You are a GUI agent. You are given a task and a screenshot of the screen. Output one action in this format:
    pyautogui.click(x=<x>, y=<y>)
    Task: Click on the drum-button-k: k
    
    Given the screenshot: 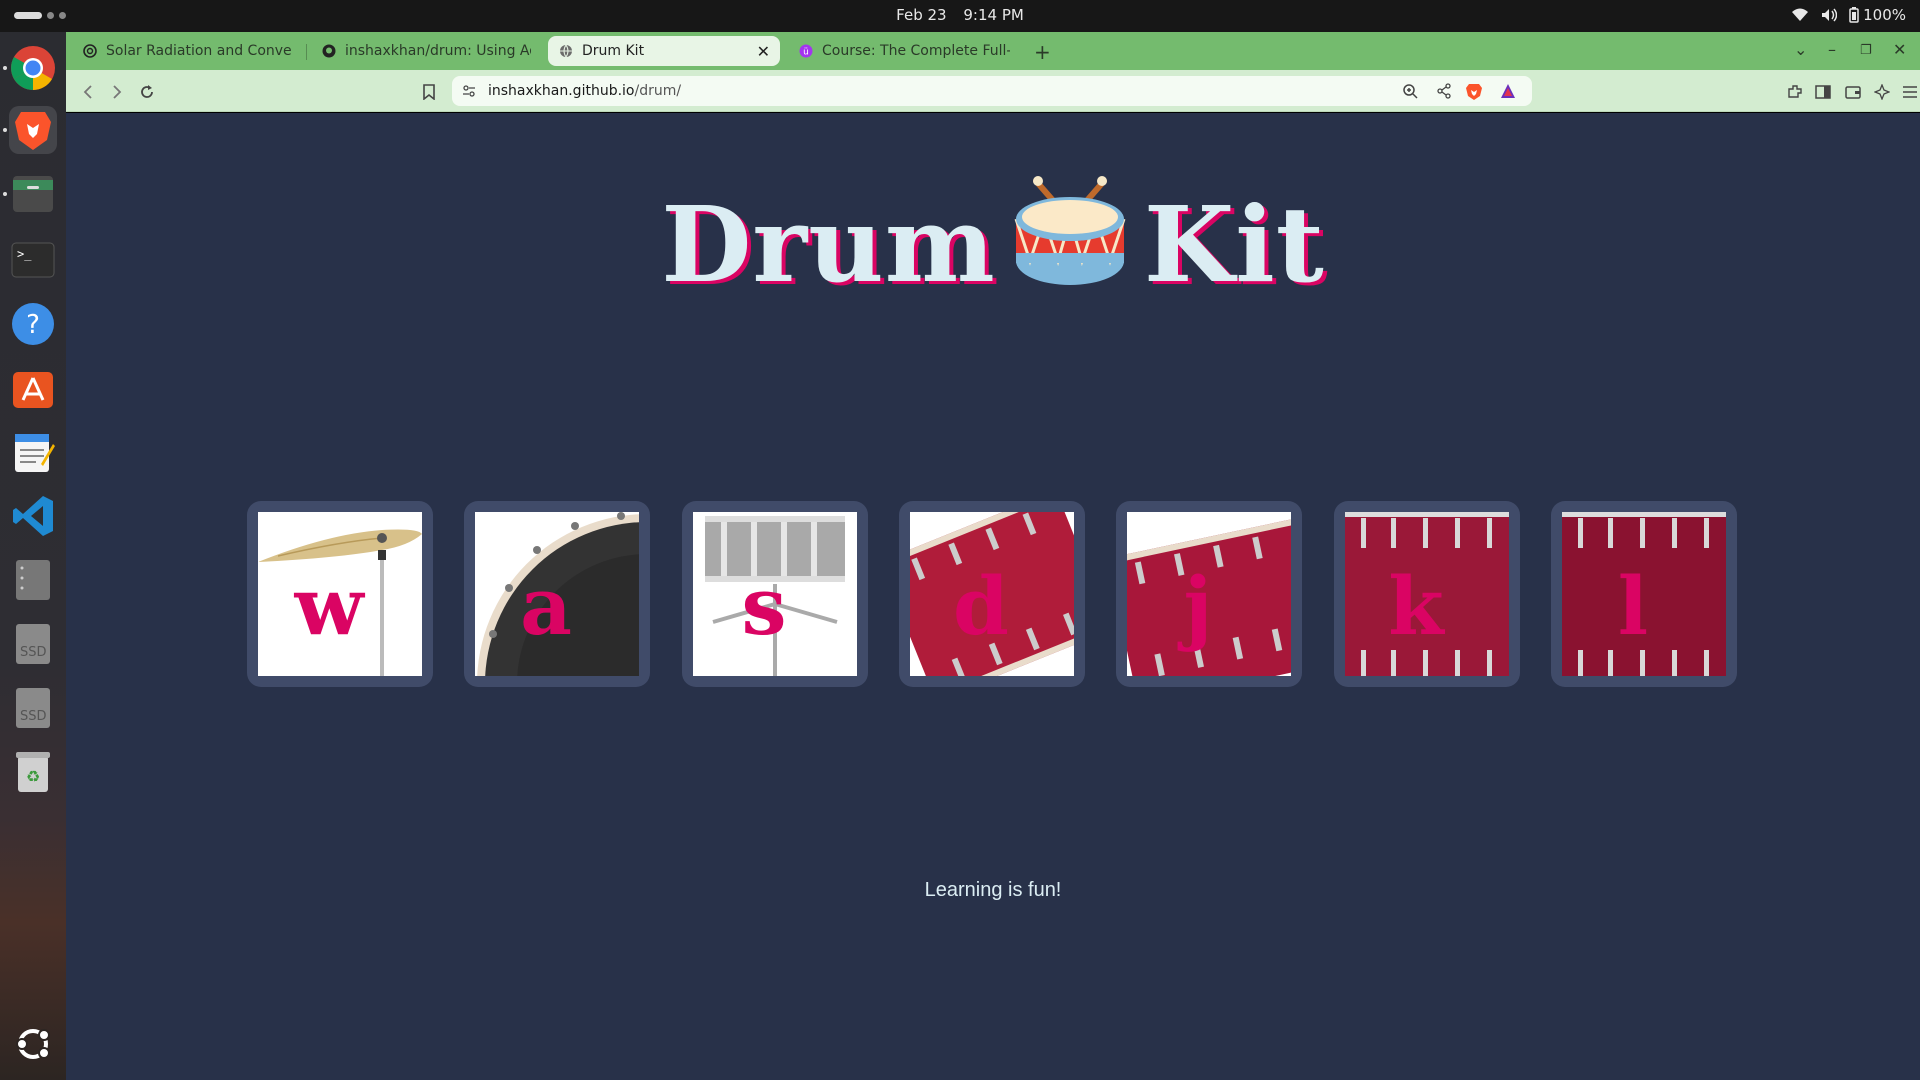 What is the action you would take?
    pyautogui.click(x=1427, y=594)
    